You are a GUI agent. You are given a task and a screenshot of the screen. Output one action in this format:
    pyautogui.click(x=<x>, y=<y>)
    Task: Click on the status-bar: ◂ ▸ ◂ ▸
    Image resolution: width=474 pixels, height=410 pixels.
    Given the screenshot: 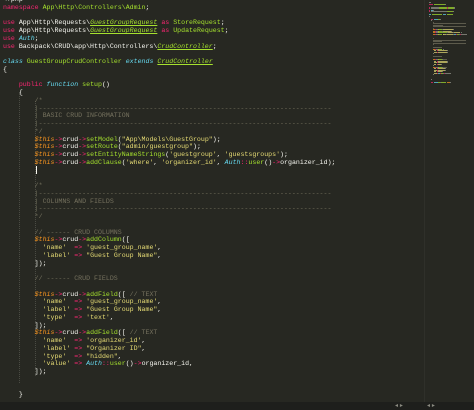 What is the action you would take?
    pyautogui.click(x=237, y=406)
    